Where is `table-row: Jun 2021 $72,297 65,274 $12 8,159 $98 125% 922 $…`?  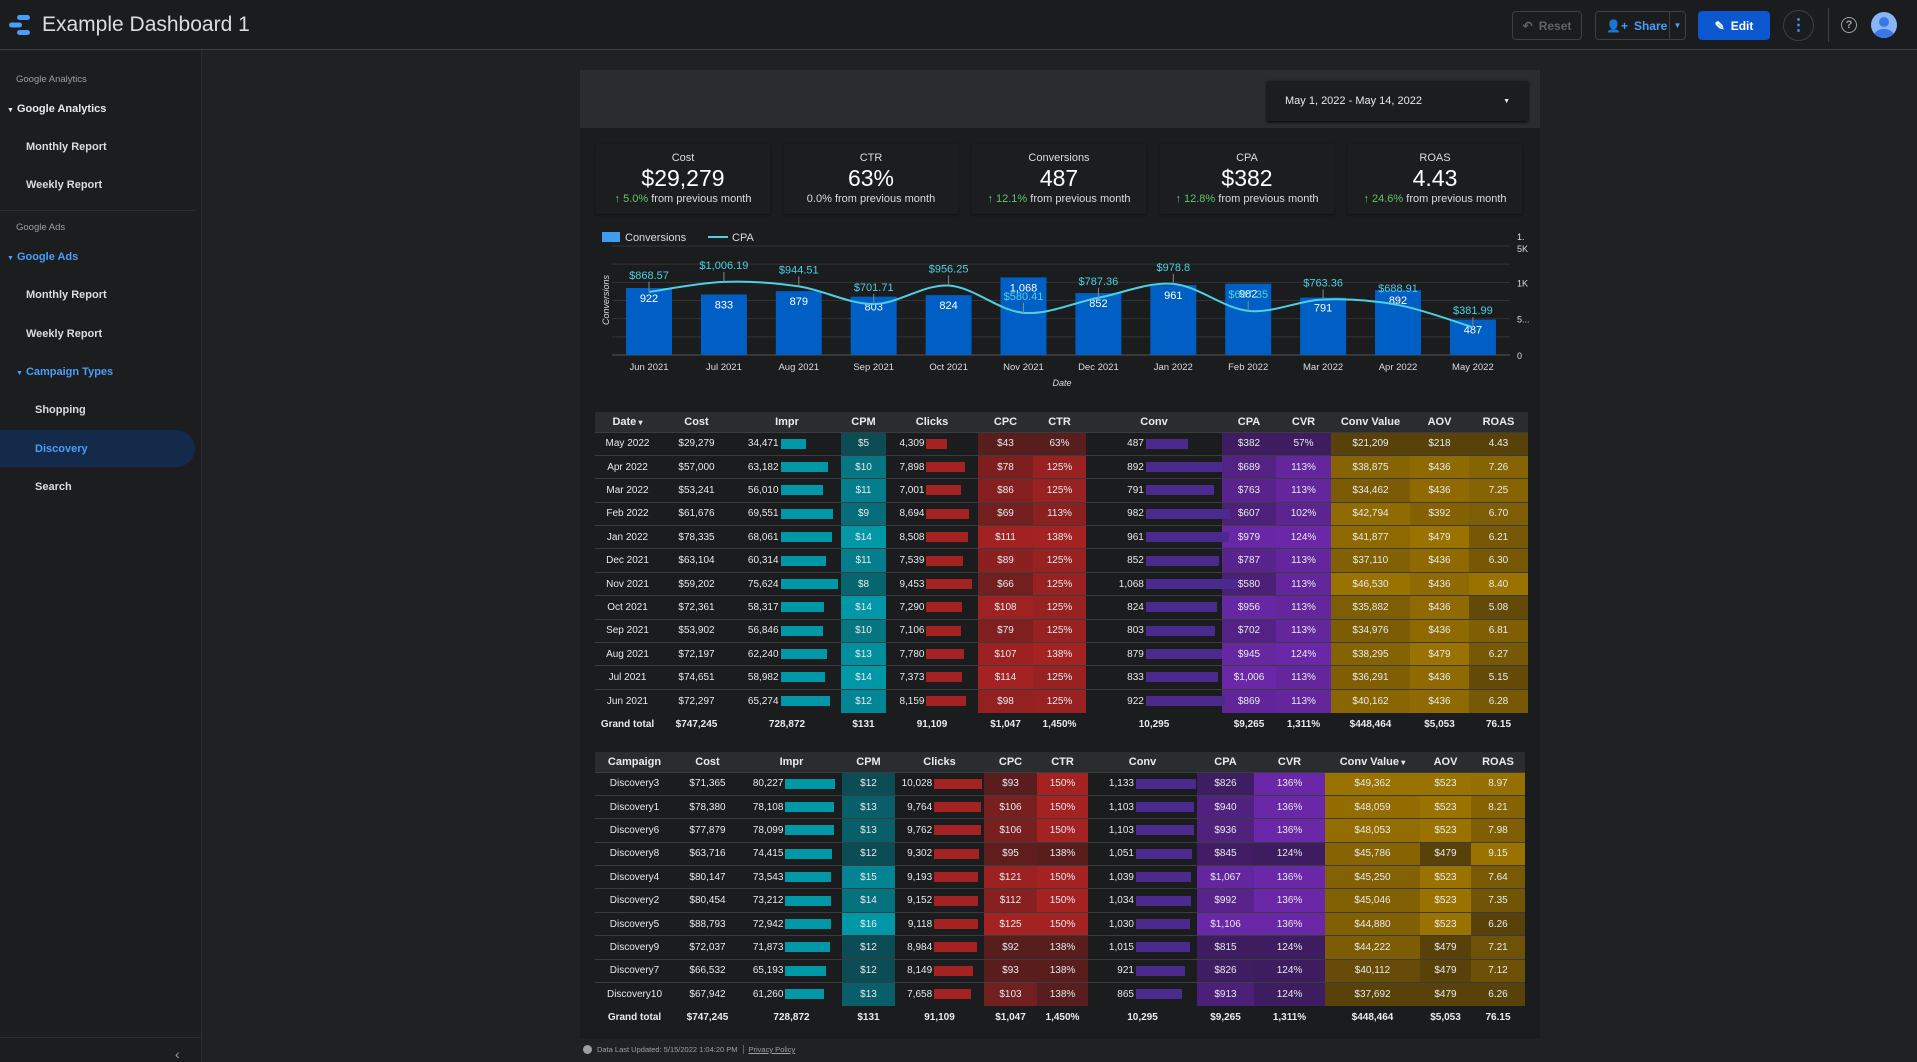
table-row: Jun 2021 $72,297 65,274 $12 8,159 $98 125% 922 $… is located at coordinates (1061, 700).